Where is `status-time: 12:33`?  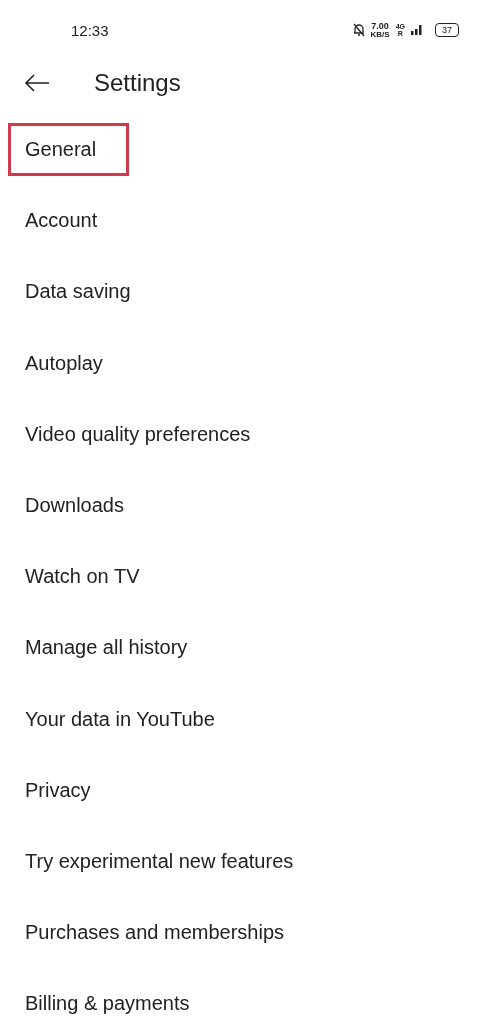
status-time: 12:33 is located at coordinates (90, 30).